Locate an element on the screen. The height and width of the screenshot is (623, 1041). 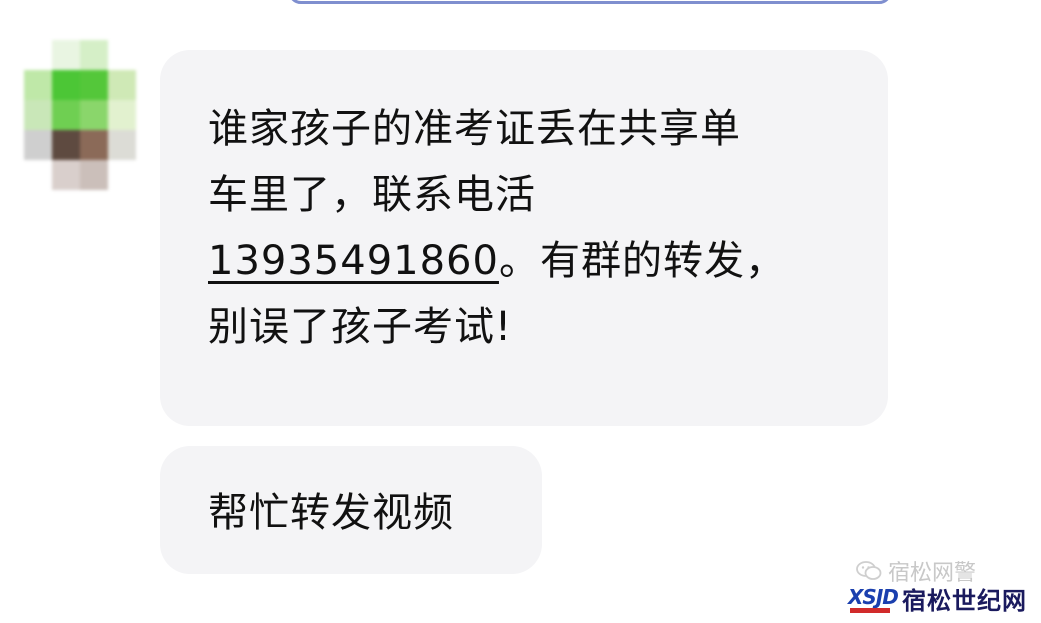
xsjd-logo: XSJD is located at coordinates (872, 598).